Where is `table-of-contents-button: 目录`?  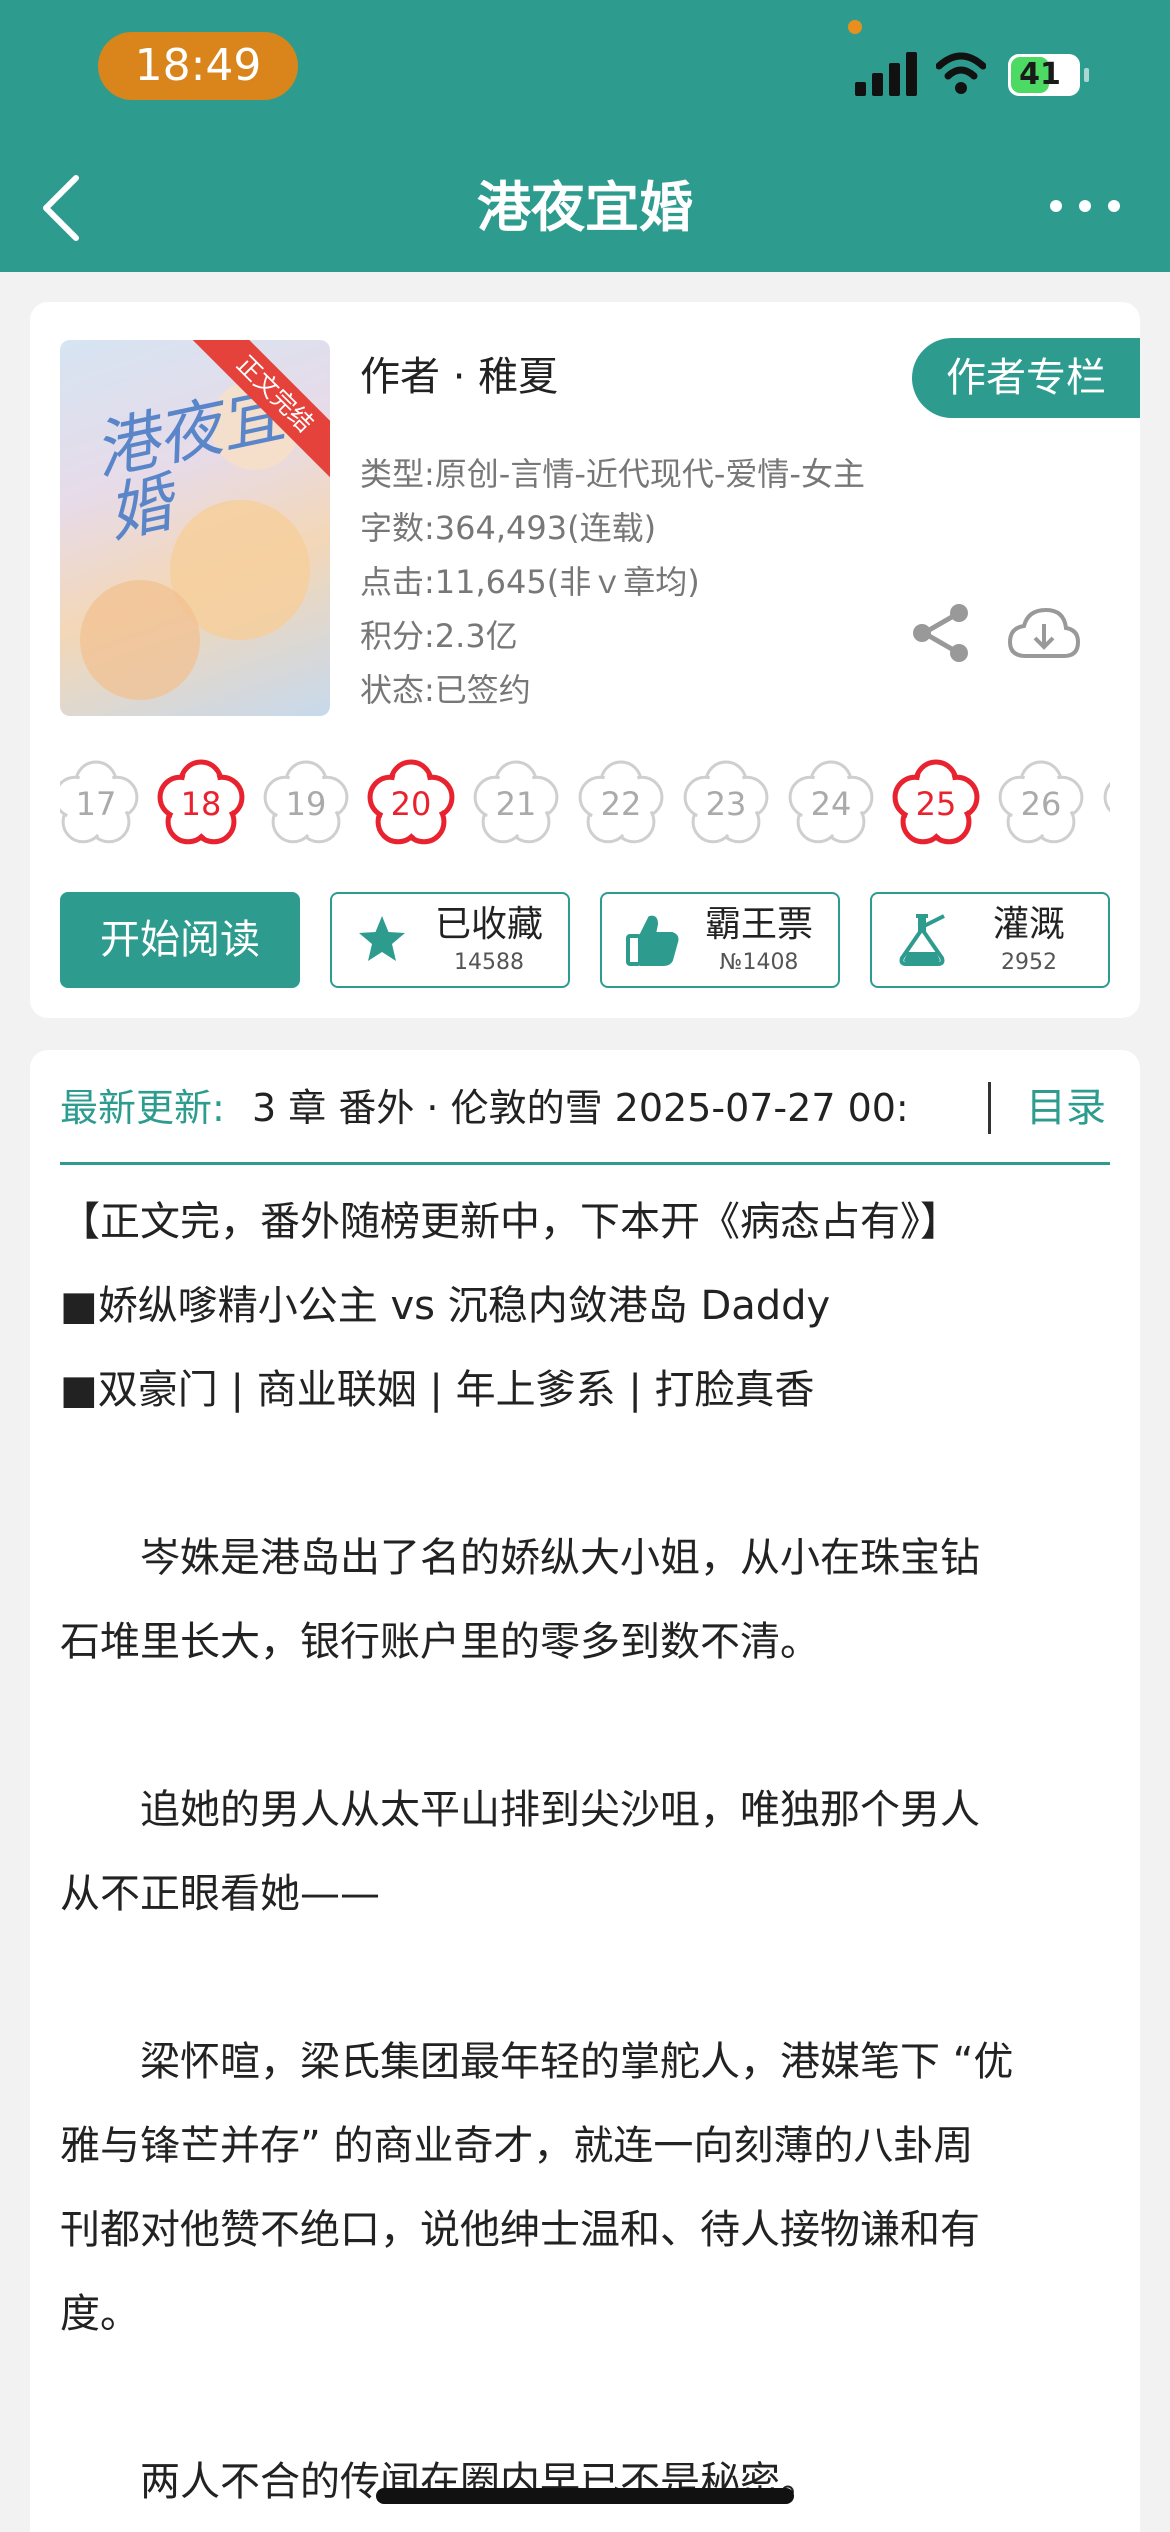
table-of-contents-button: 目录 is located at coordinates (1066, 1108).